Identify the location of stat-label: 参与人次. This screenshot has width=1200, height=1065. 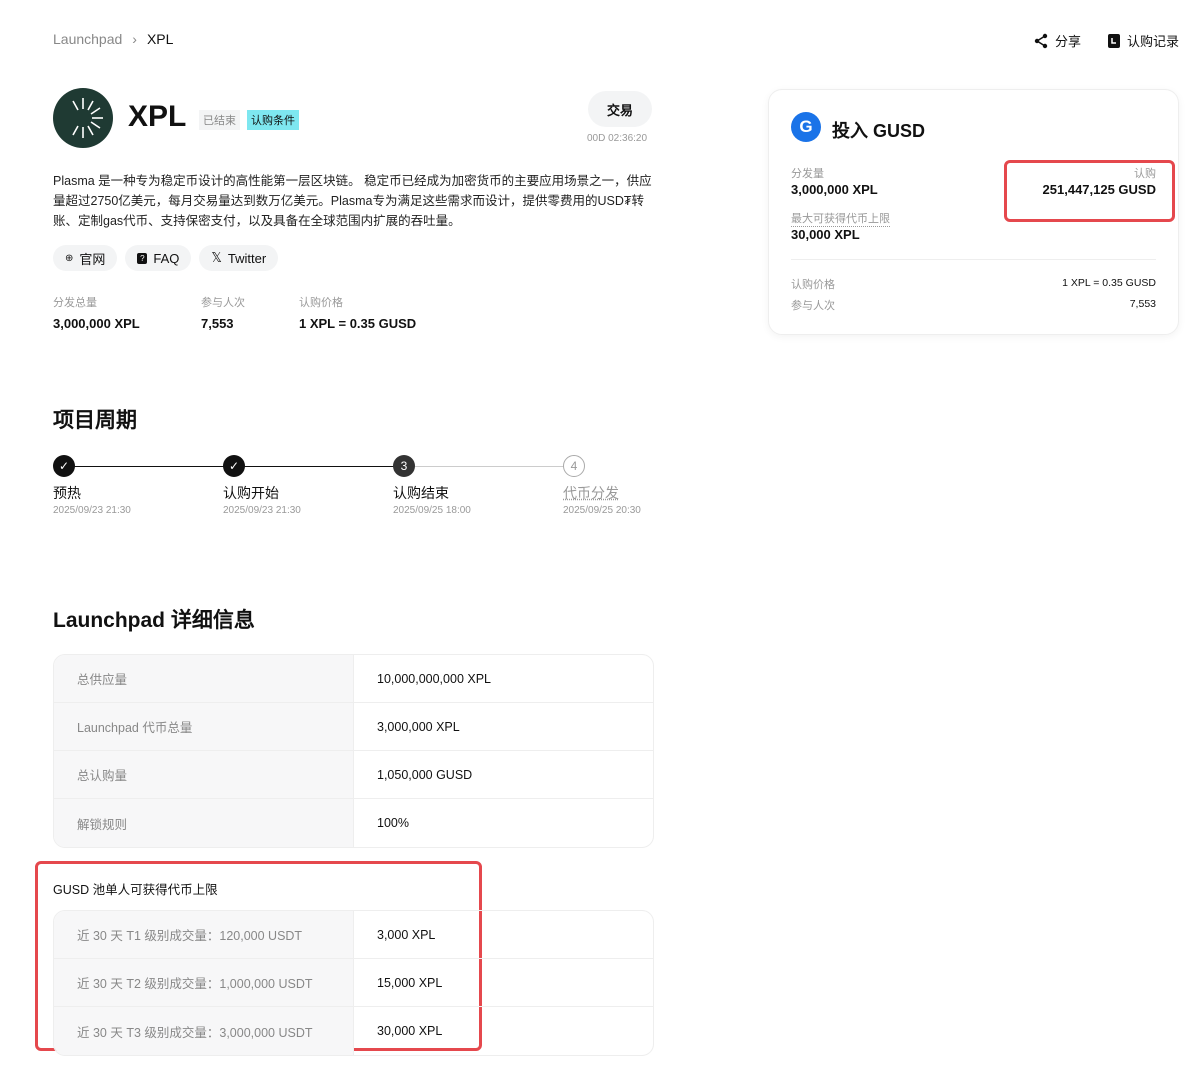
(223, 303).